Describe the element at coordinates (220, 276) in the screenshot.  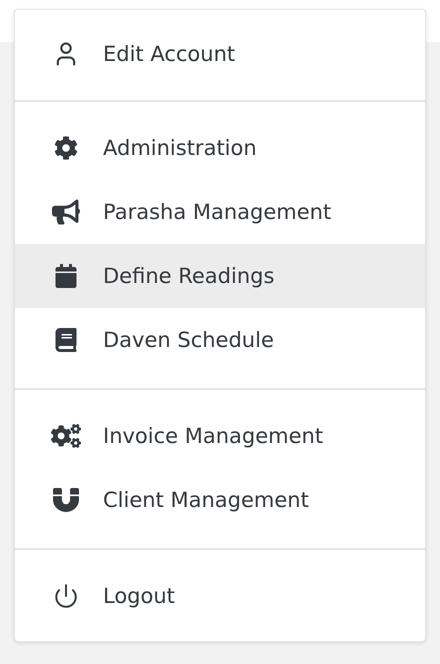
I see `menu-item: Define Readings` at that location.